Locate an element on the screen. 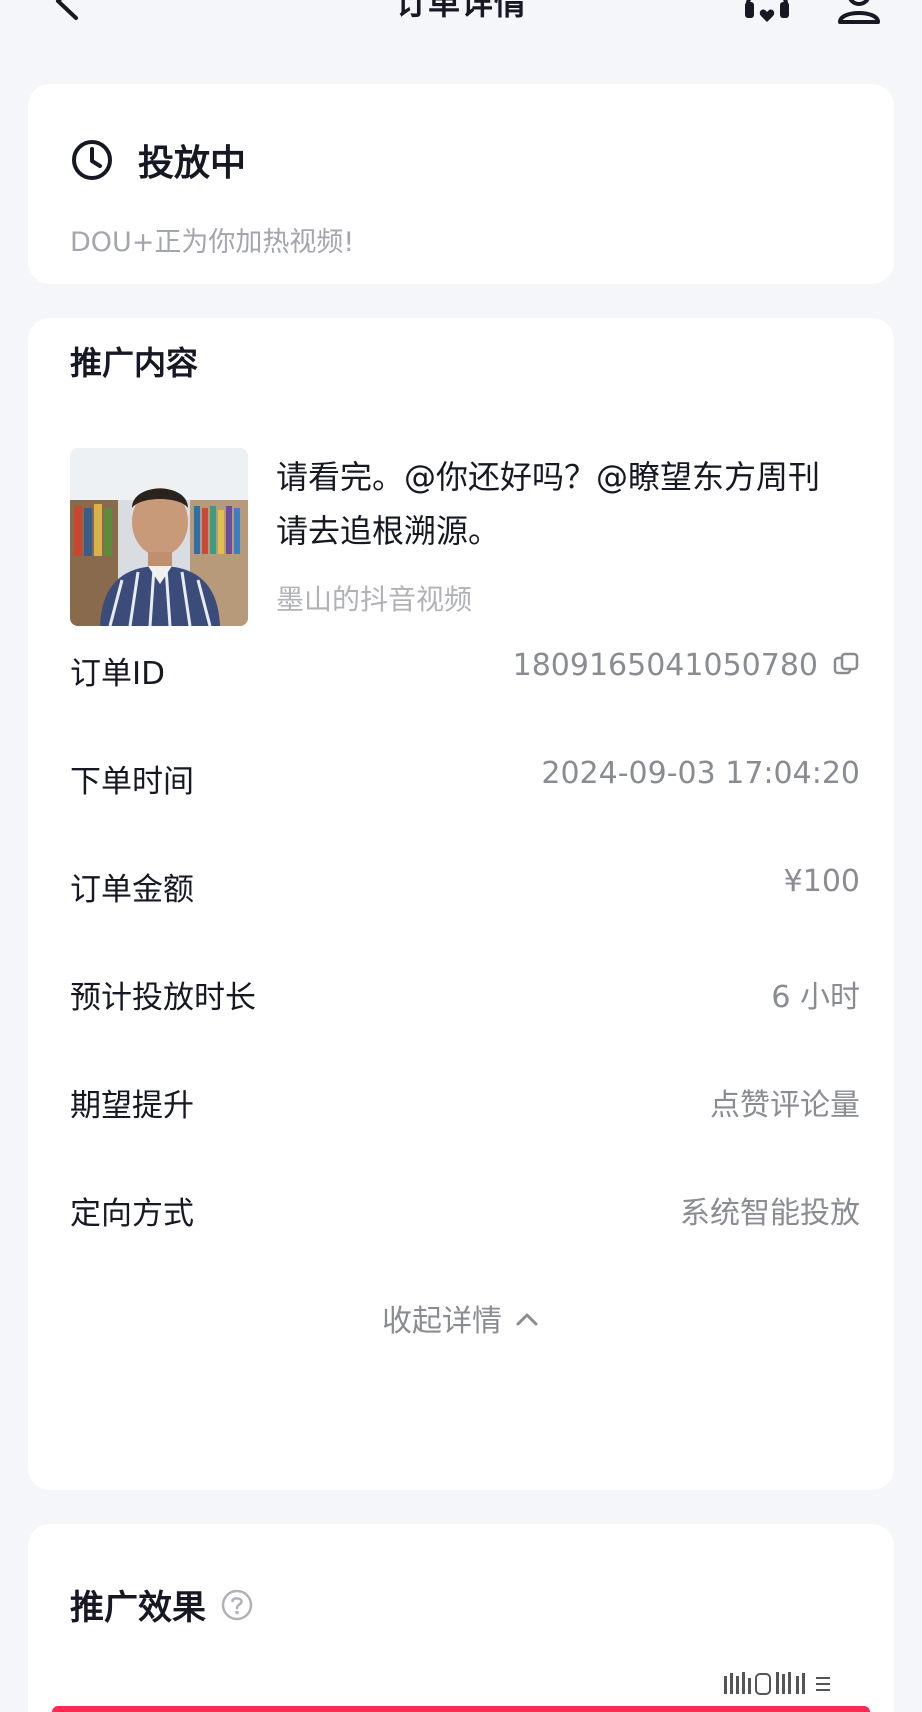 The width and height of the screenshot is (922, 1712). order-amount-row: 订单金额 ¥100 is located at coordinates (465, 889).